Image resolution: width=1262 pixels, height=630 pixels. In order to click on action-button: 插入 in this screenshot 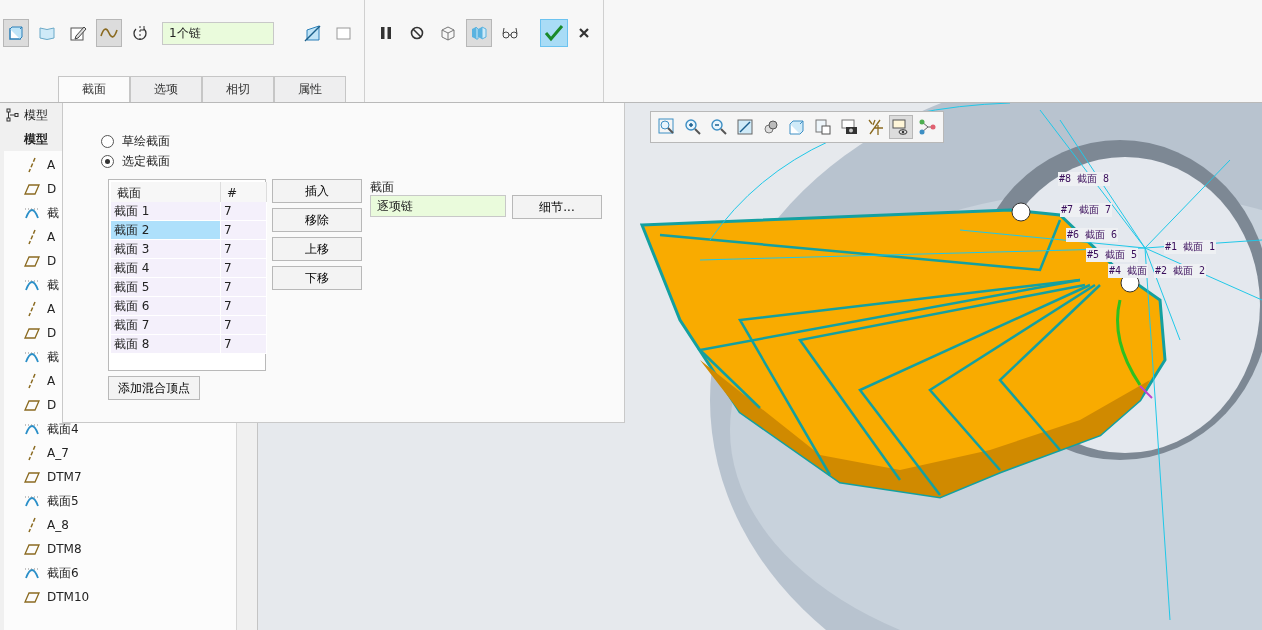, I will do `click(317, 191)`.